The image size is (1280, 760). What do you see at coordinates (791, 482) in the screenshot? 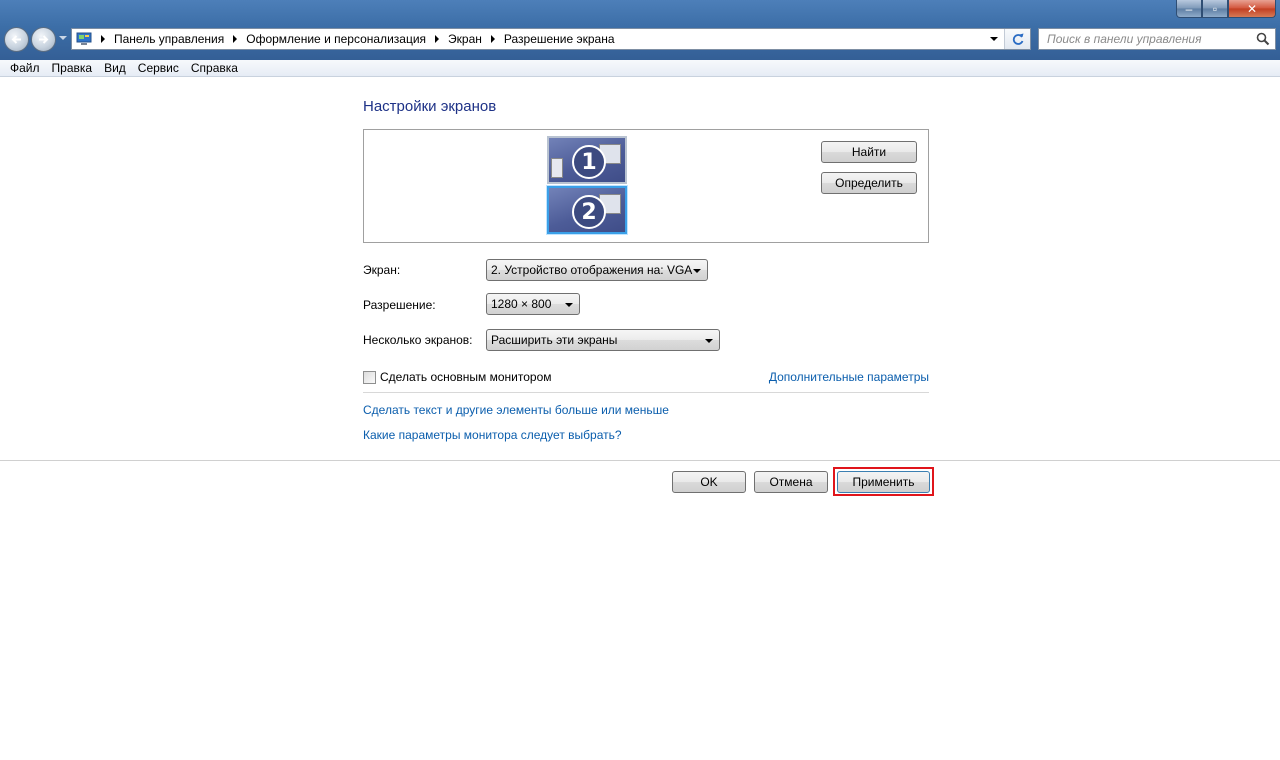
I see `cancel-button: Отмена` at bounding box center [791, 482].